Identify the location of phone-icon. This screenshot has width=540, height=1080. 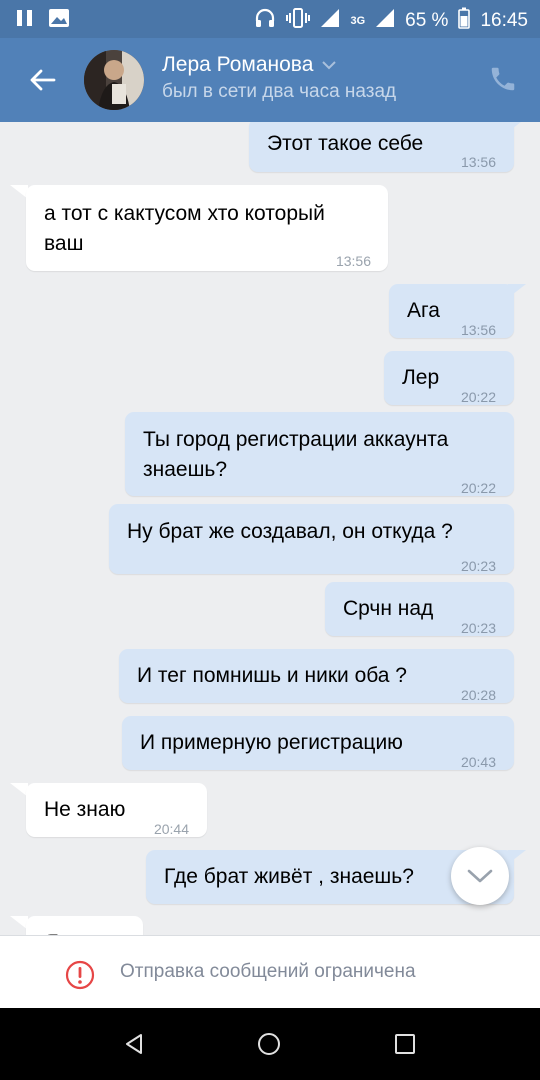
(503, 79).